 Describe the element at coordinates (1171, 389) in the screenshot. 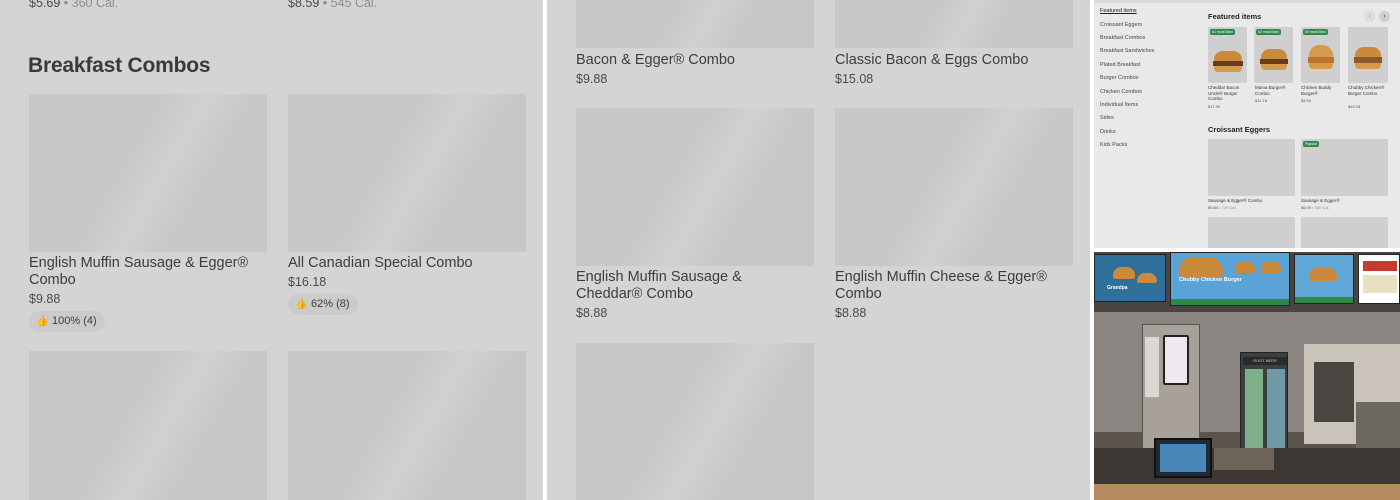

I see `ordering-kiosk` at that location.